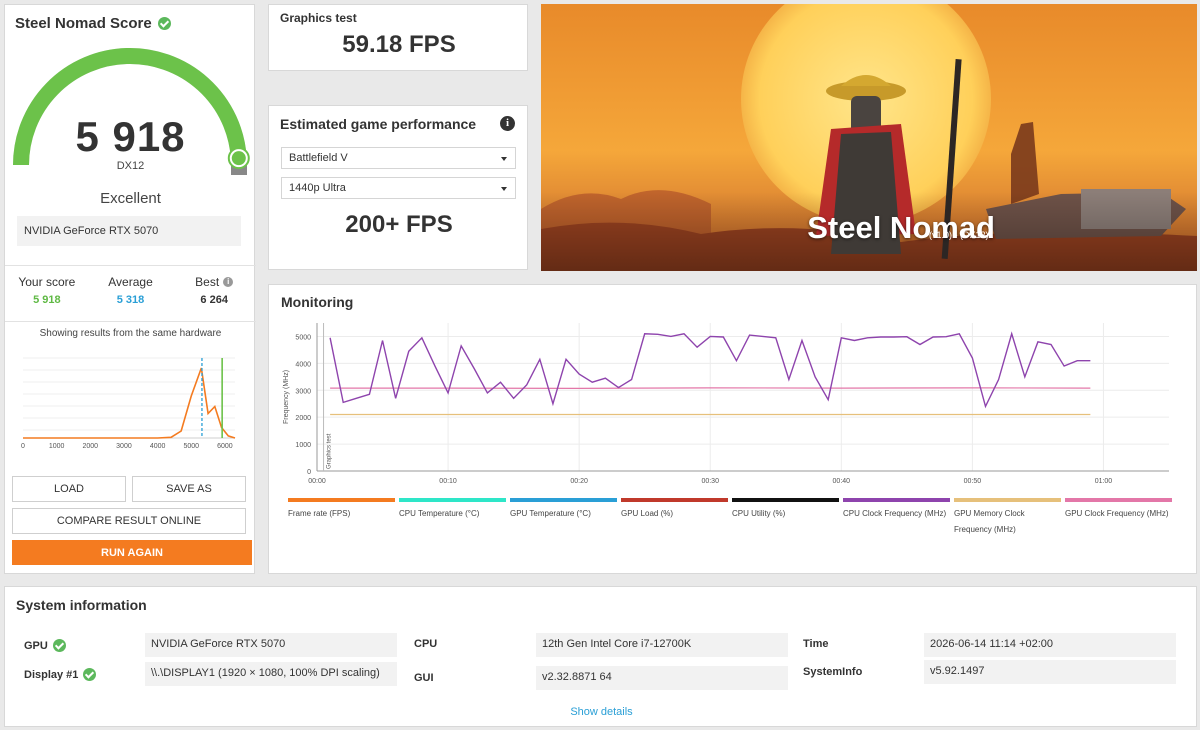 Image resolution: width=1200 pixels, height=730 pixels. I want to click on x-tick-label: 00:30, so click(710, 481).